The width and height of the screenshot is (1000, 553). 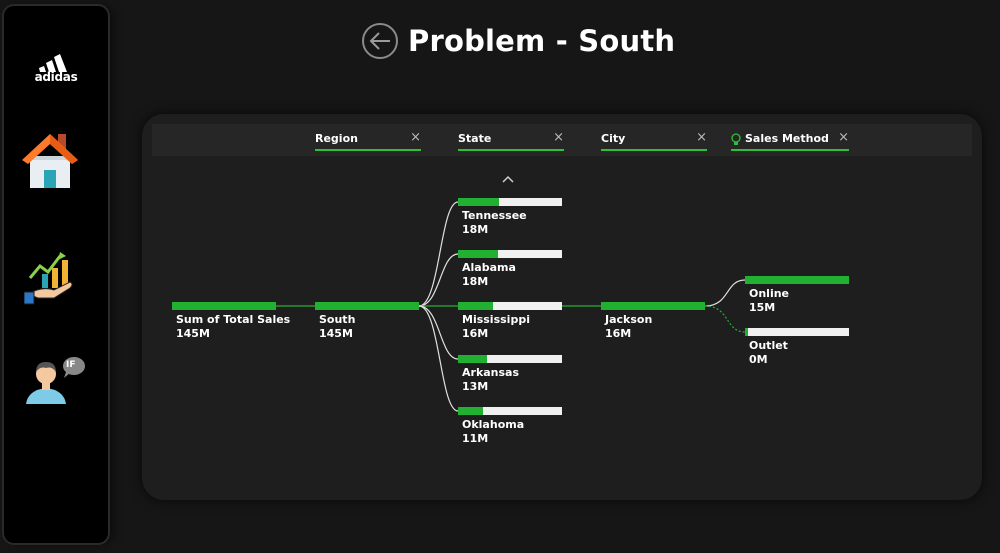 What do you see at coordinates (758, 359) in the screenshot?
I see `node-value: 0M` at bounding box center [758, 359].